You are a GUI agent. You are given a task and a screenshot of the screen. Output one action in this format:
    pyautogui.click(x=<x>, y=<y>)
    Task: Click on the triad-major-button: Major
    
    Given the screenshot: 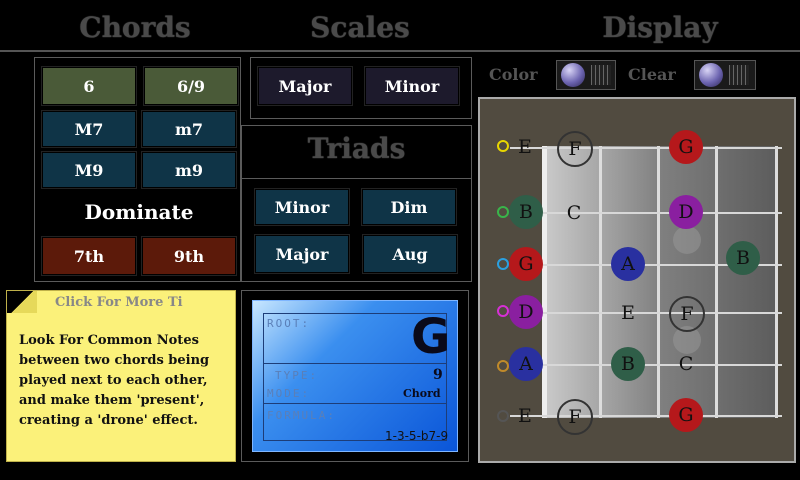 What is the action you would take?
    pyautogui.click(x=302, y=254)
    